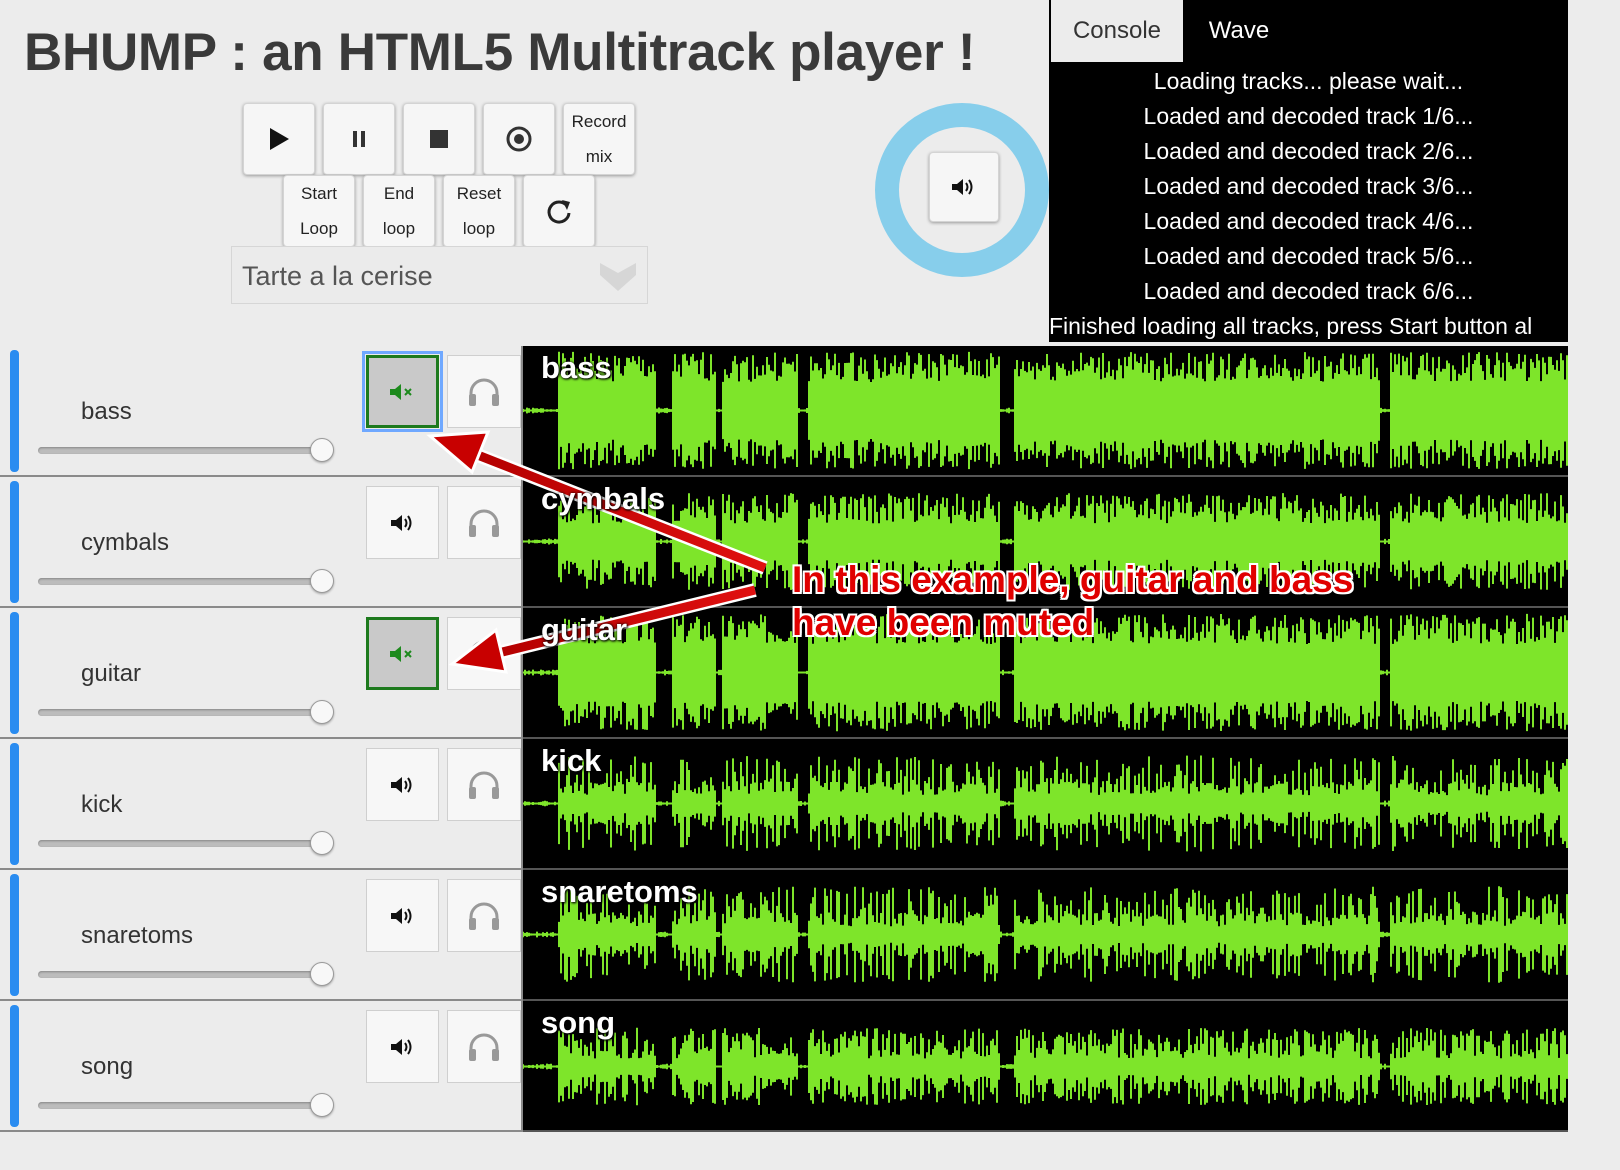 The width and height of the screenshot is (1620, 1170). Describe the element at coordinates (1045, 935) in the screenshot. I see `waveform-snaretoms: snaretoms` at that location.